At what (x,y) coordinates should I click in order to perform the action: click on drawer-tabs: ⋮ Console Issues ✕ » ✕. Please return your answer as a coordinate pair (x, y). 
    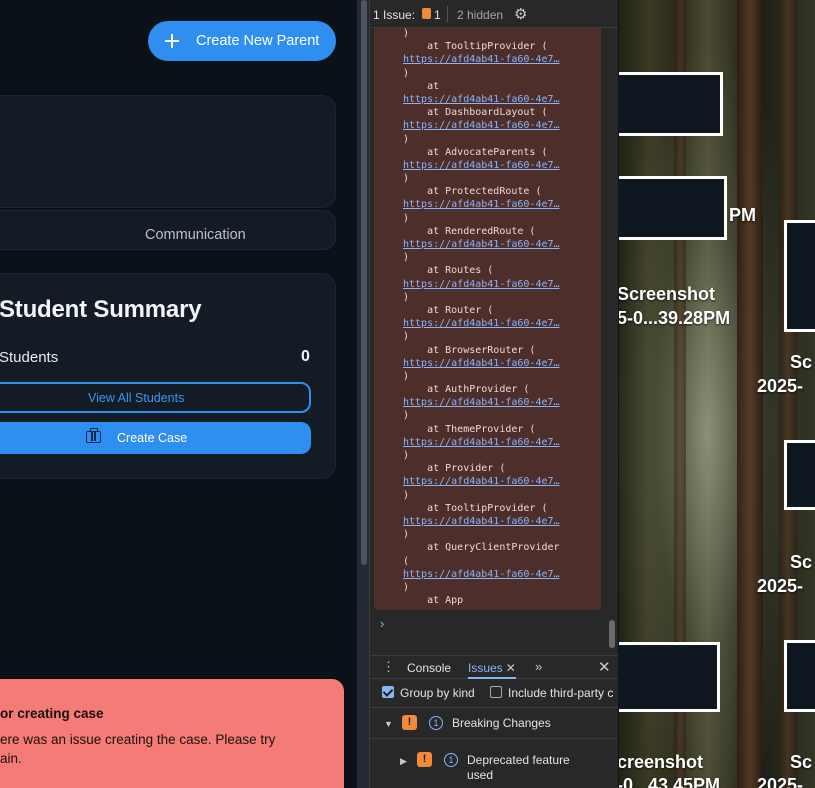
    Looking at the image, I should click on (494, 667).